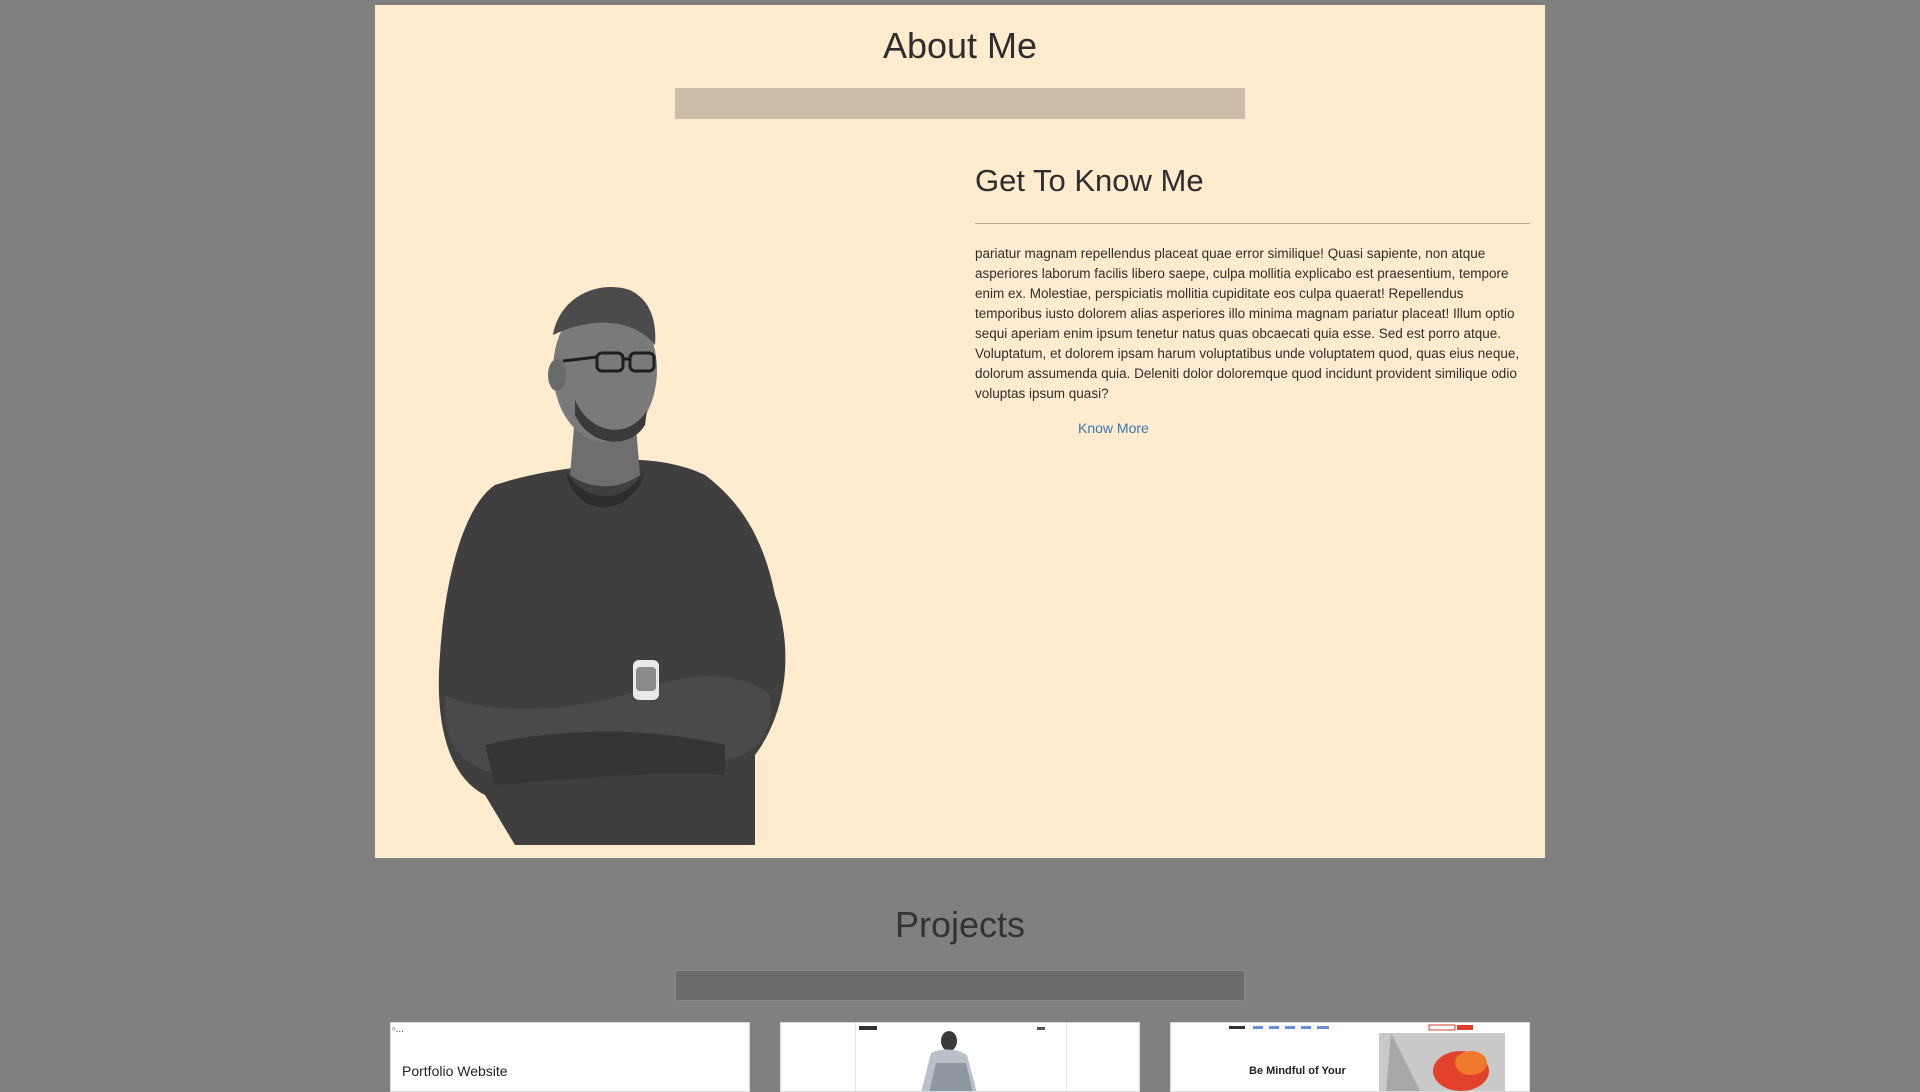 Image resolution: width=1920 pixels, height=1092 pixels. I want to click on project-card-mindful: Be Mindful of Your, so click(1350, 1057).